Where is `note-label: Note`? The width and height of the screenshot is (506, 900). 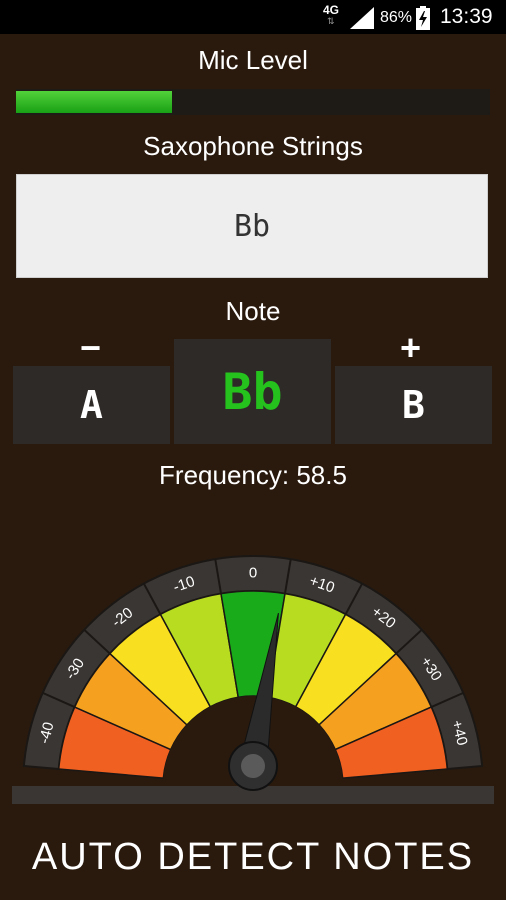 note-label: Note is located at coordinates (253, 311).